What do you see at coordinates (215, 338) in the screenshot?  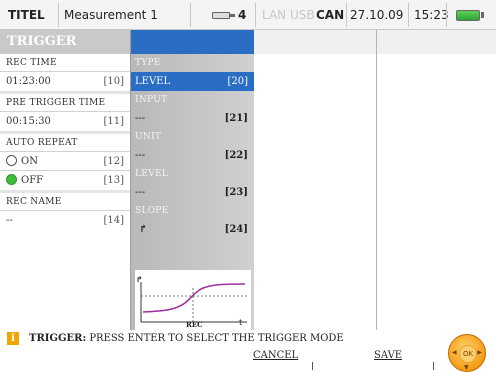 I see `info-message: PRESS ENTER TO SELECT THE TRIGGER MODE` at bounding box center [215, 338].